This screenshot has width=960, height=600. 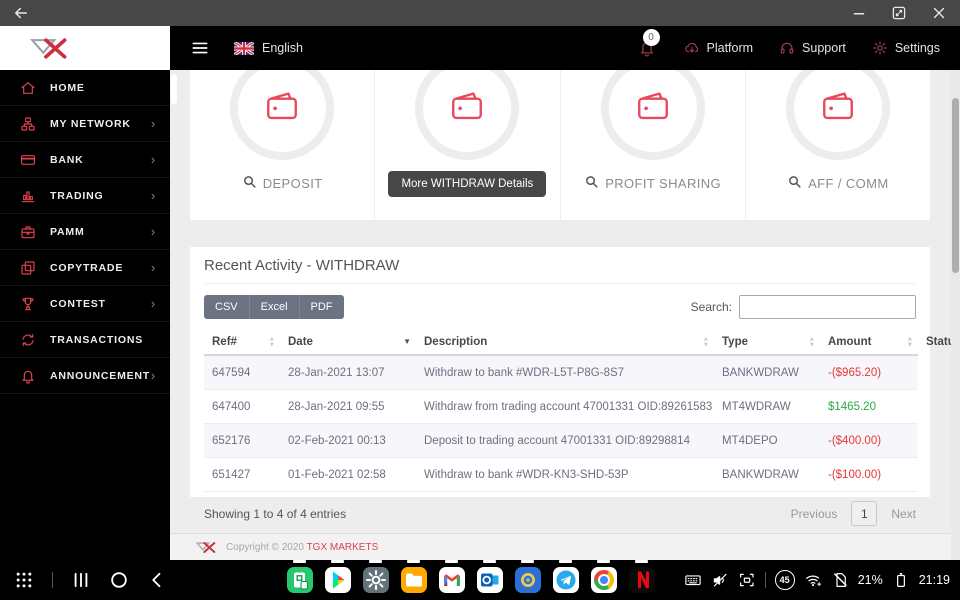 What do you see at coordinates (467, 184) in the screenshot?
I see `withdraw-details-tooltip: More WITHDRAW Details` at bounding box center [467, 184].